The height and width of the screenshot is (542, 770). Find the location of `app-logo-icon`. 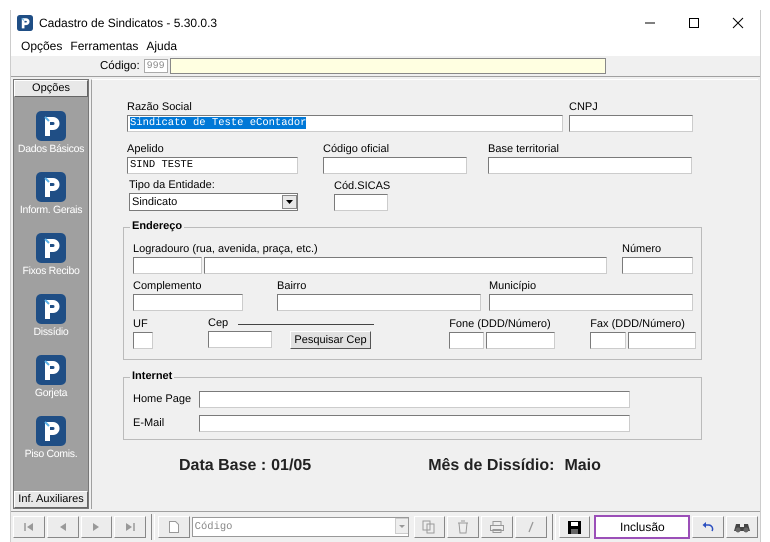

app-logo-icon is located at coordinates (25, 23).